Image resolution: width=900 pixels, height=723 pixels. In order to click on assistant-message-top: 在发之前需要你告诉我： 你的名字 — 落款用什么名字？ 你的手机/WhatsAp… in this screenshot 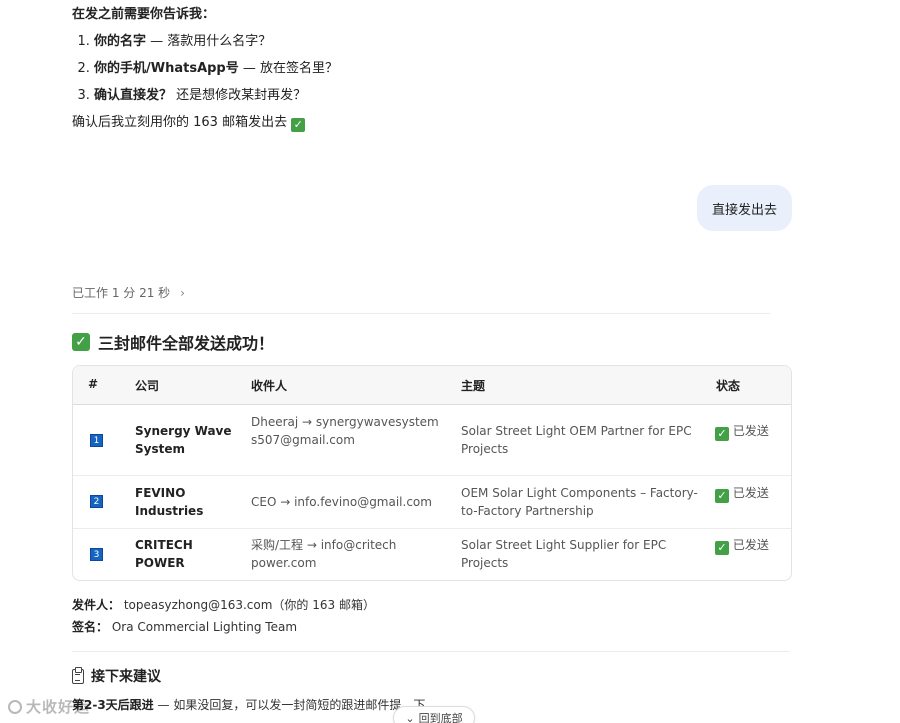, I will do `click(422, 69)`.